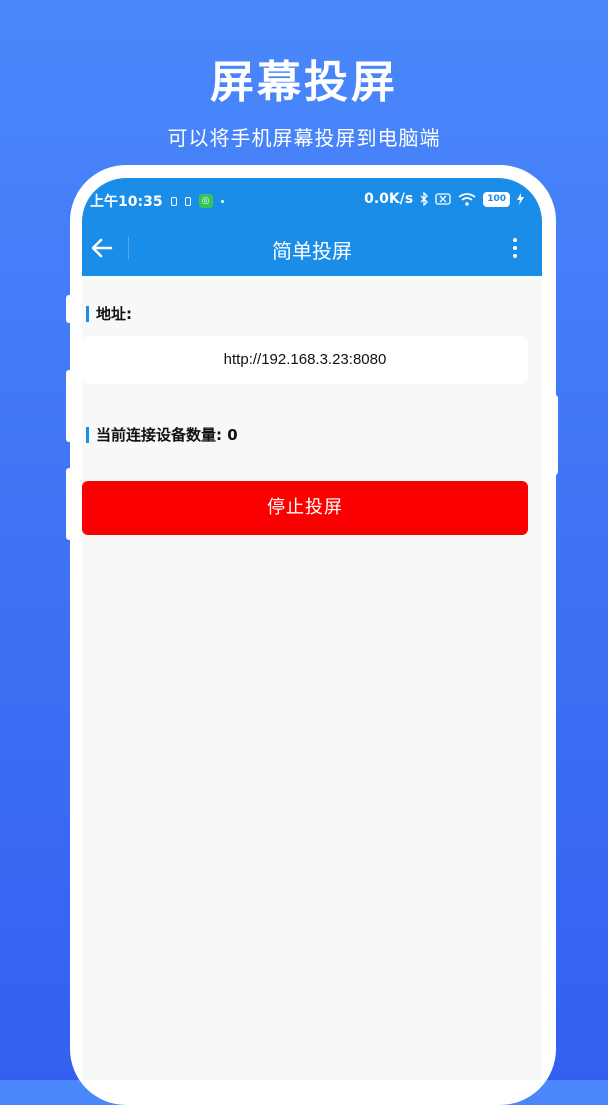 The image size is (608, 1105). I want to click on page-title: 简单投屏, so click(312, 251).